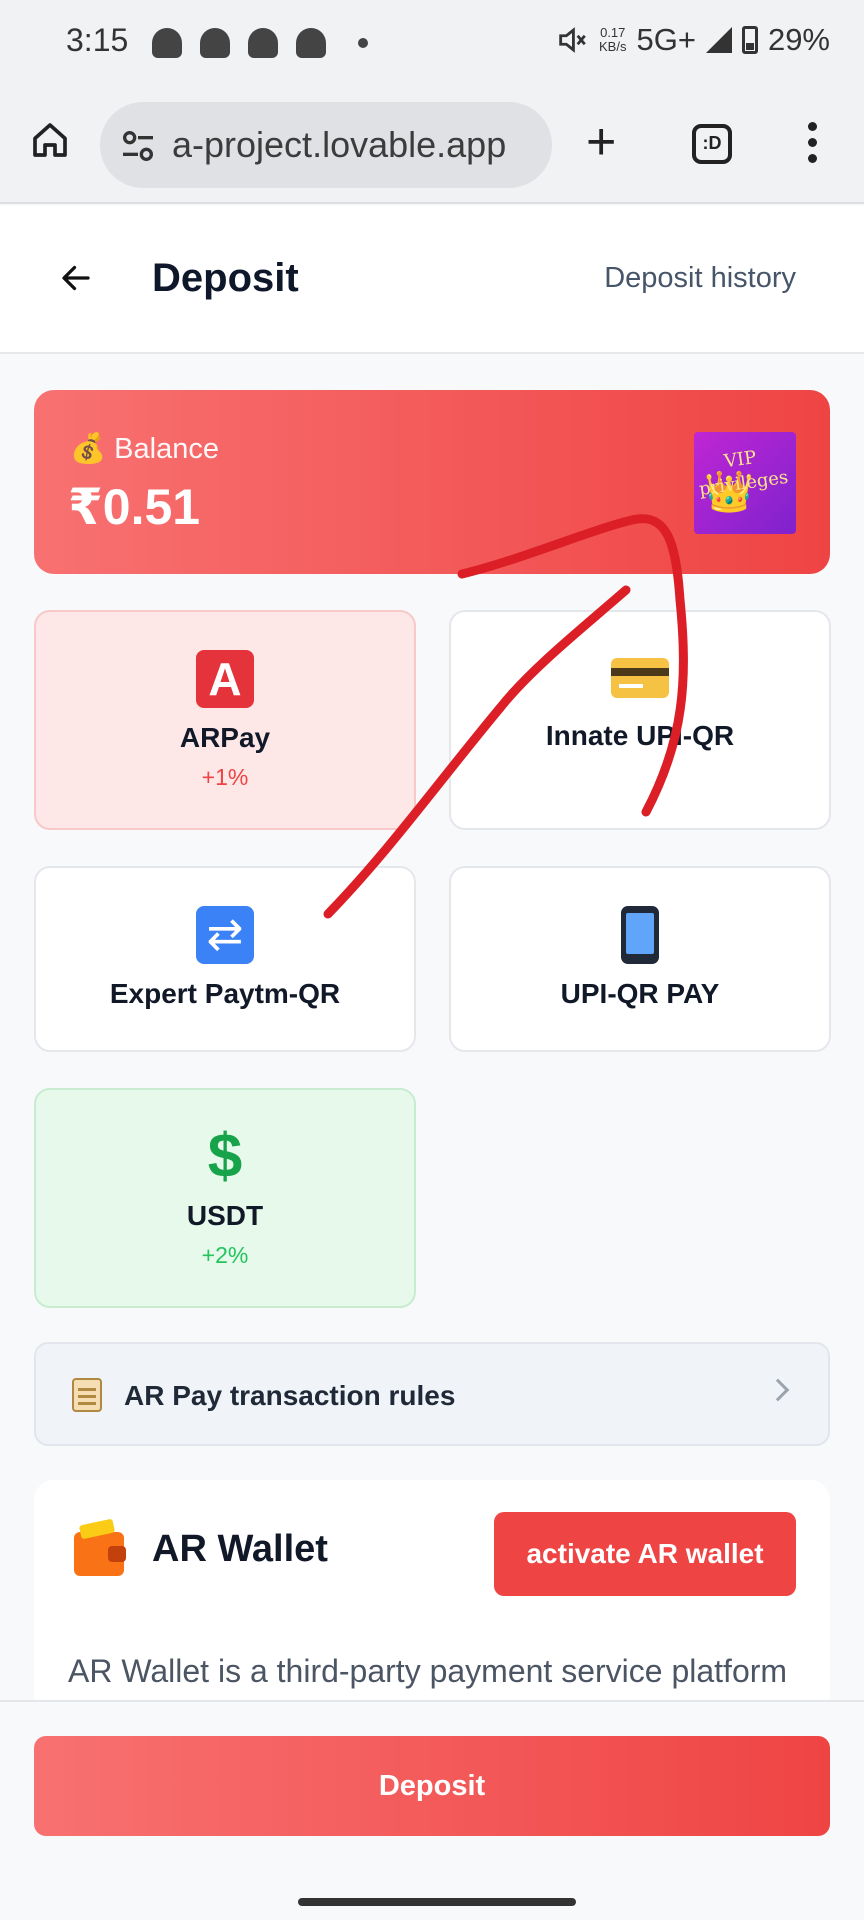 Image resolution: width=864 pixels, height=1920 pixels. I want to click on sync-arrows-icon: ⇄, so click(225, 935).